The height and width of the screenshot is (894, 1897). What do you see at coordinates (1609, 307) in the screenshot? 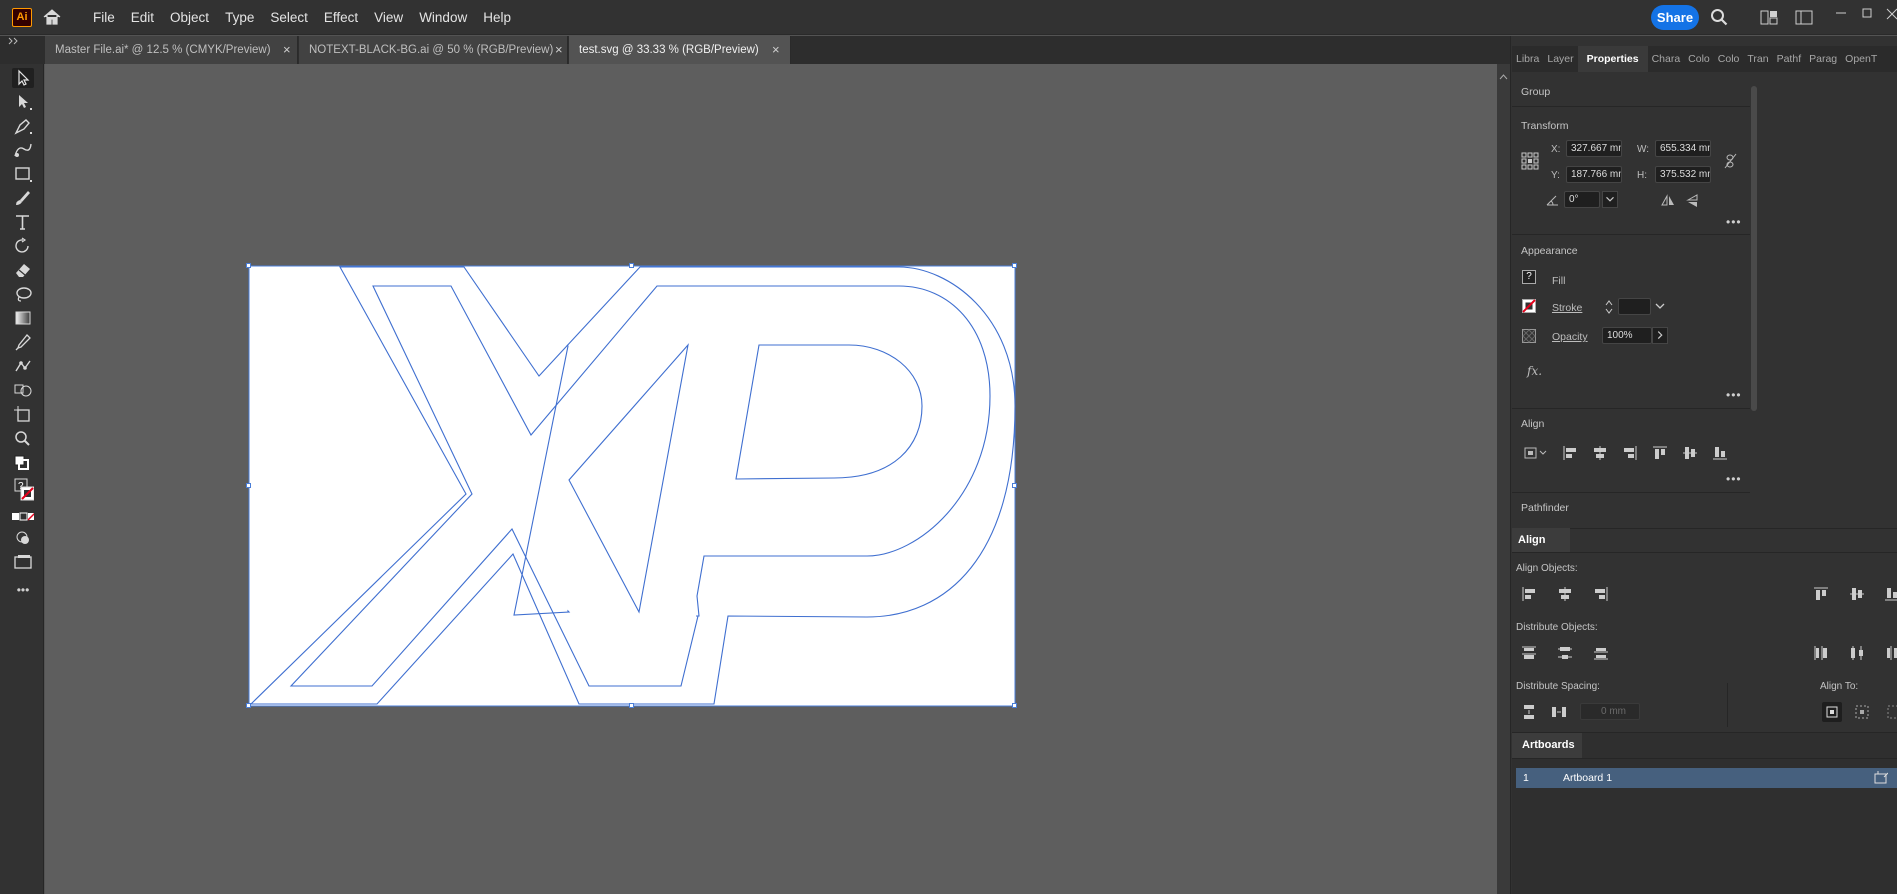
I see `stroke-weight-stepper-icon` at bounding box center [1609, 307].